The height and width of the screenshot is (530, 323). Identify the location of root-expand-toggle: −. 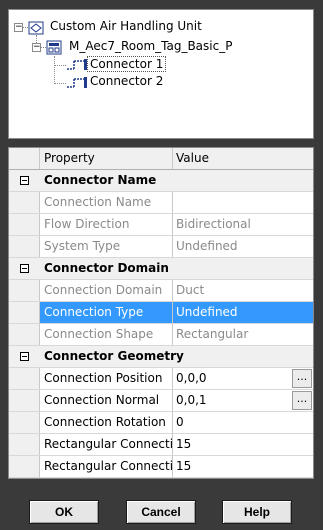
(18, 27).